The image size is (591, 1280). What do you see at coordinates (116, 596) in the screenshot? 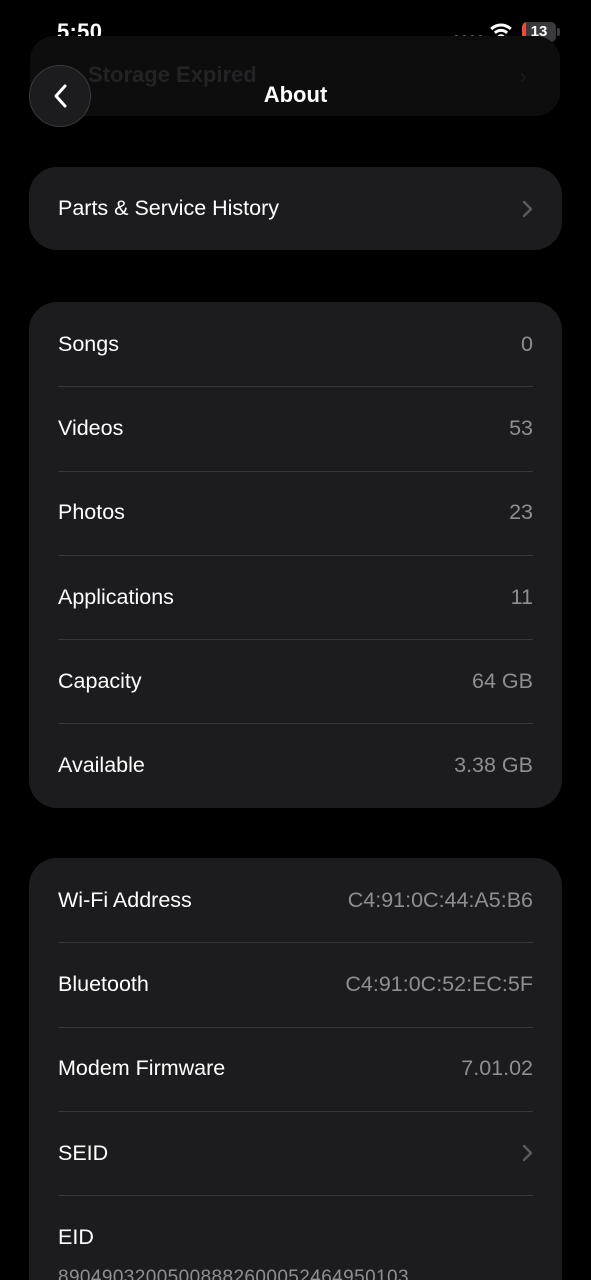
I see `row-label: Applications` at bounding box center [116, 596].